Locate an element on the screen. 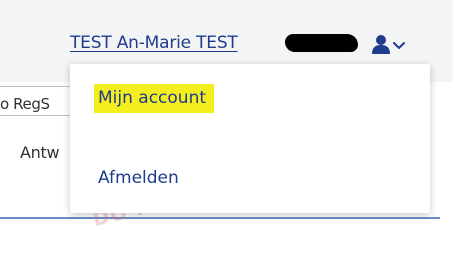 Image resolution: width=453 pixels, height=266 pixels. redaction-mark is located at coordinates (321, 43).